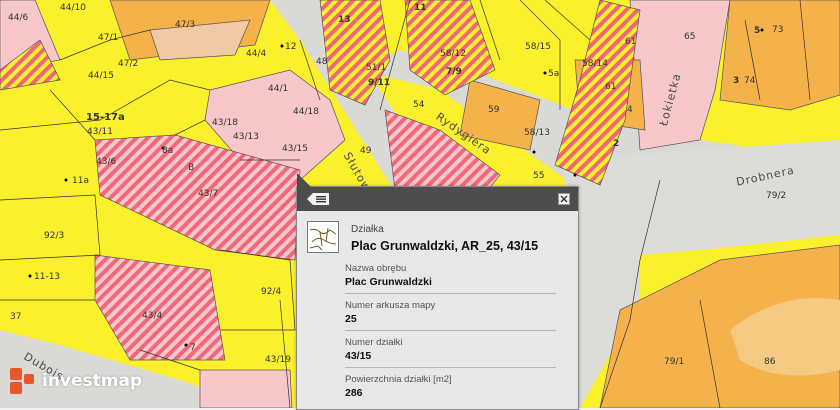  What do you see at coordinates (390, 305) in the screenshot?
I see `field-label: Numer arkusza mapy` at bounding box center [390, 305].